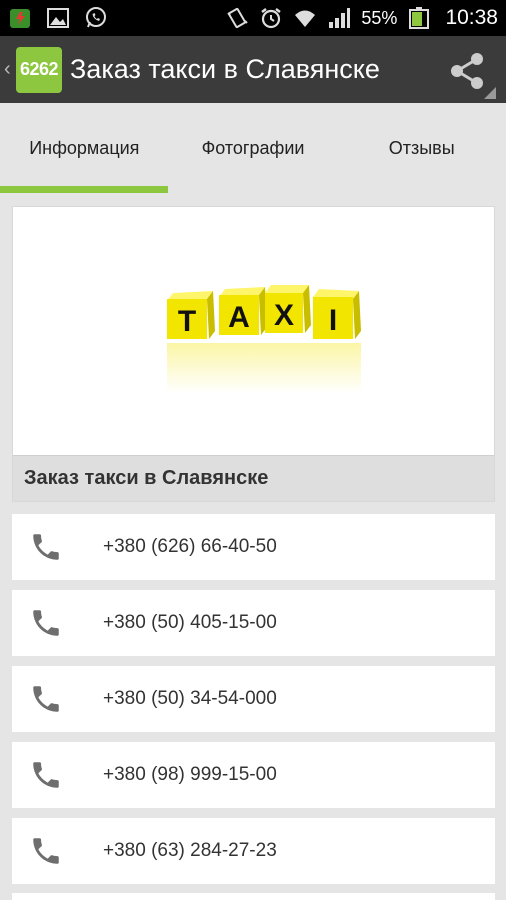  I want to click on phone-row: +380 (50) 34-54-000, so click(253, 699).